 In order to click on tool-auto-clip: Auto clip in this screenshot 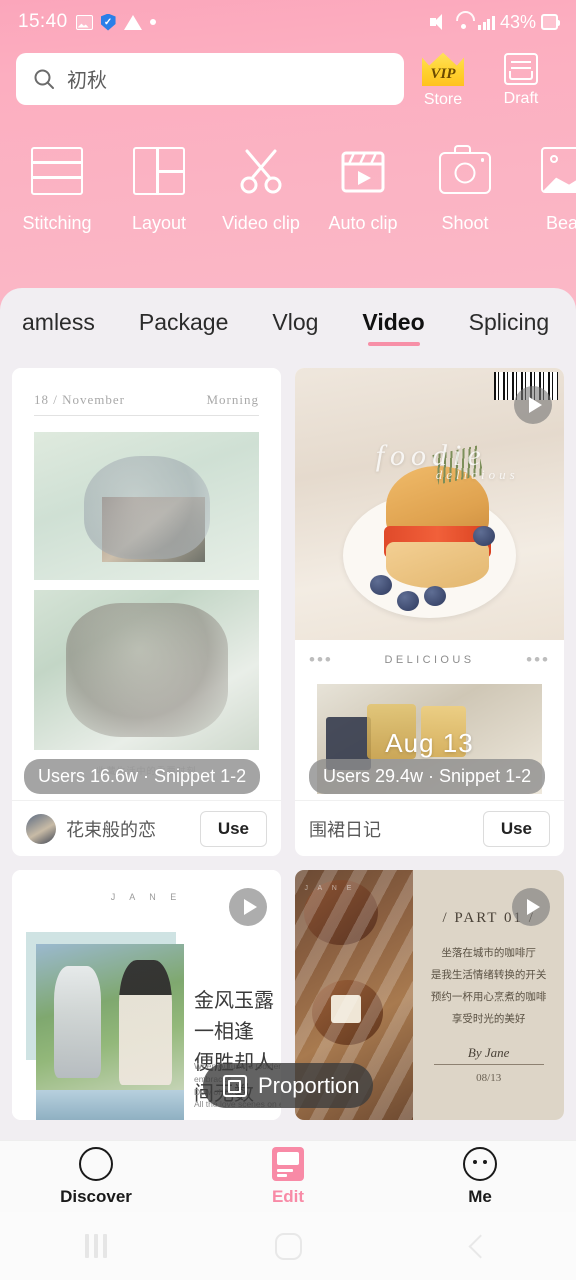, I will do `click(363, 190)`.